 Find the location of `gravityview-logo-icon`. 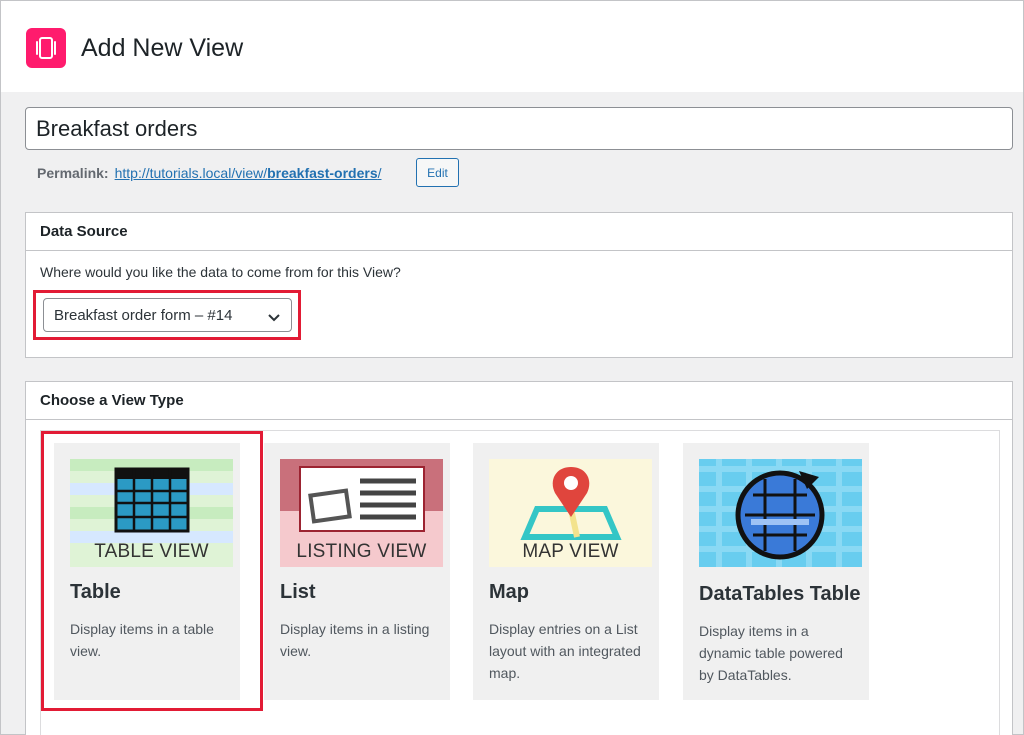

gravityview-logo-icon is located at coordinates (46, 48).